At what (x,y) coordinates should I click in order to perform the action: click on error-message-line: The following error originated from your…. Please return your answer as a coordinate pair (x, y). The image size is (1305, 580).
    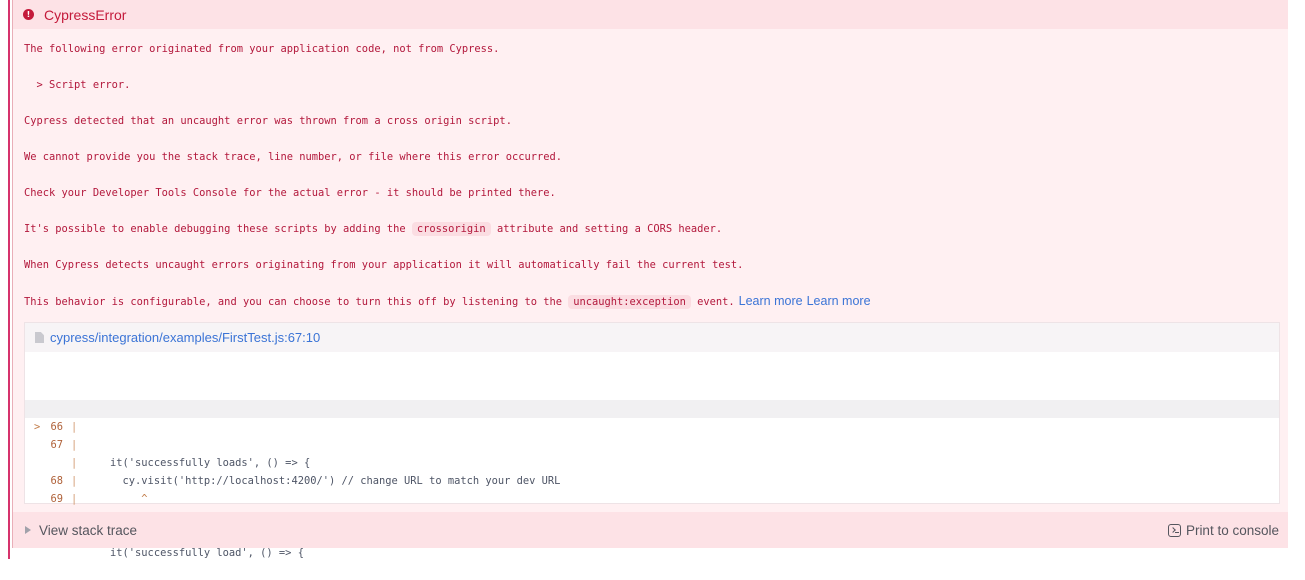
    Looking at the image, I should click on (262, 49).